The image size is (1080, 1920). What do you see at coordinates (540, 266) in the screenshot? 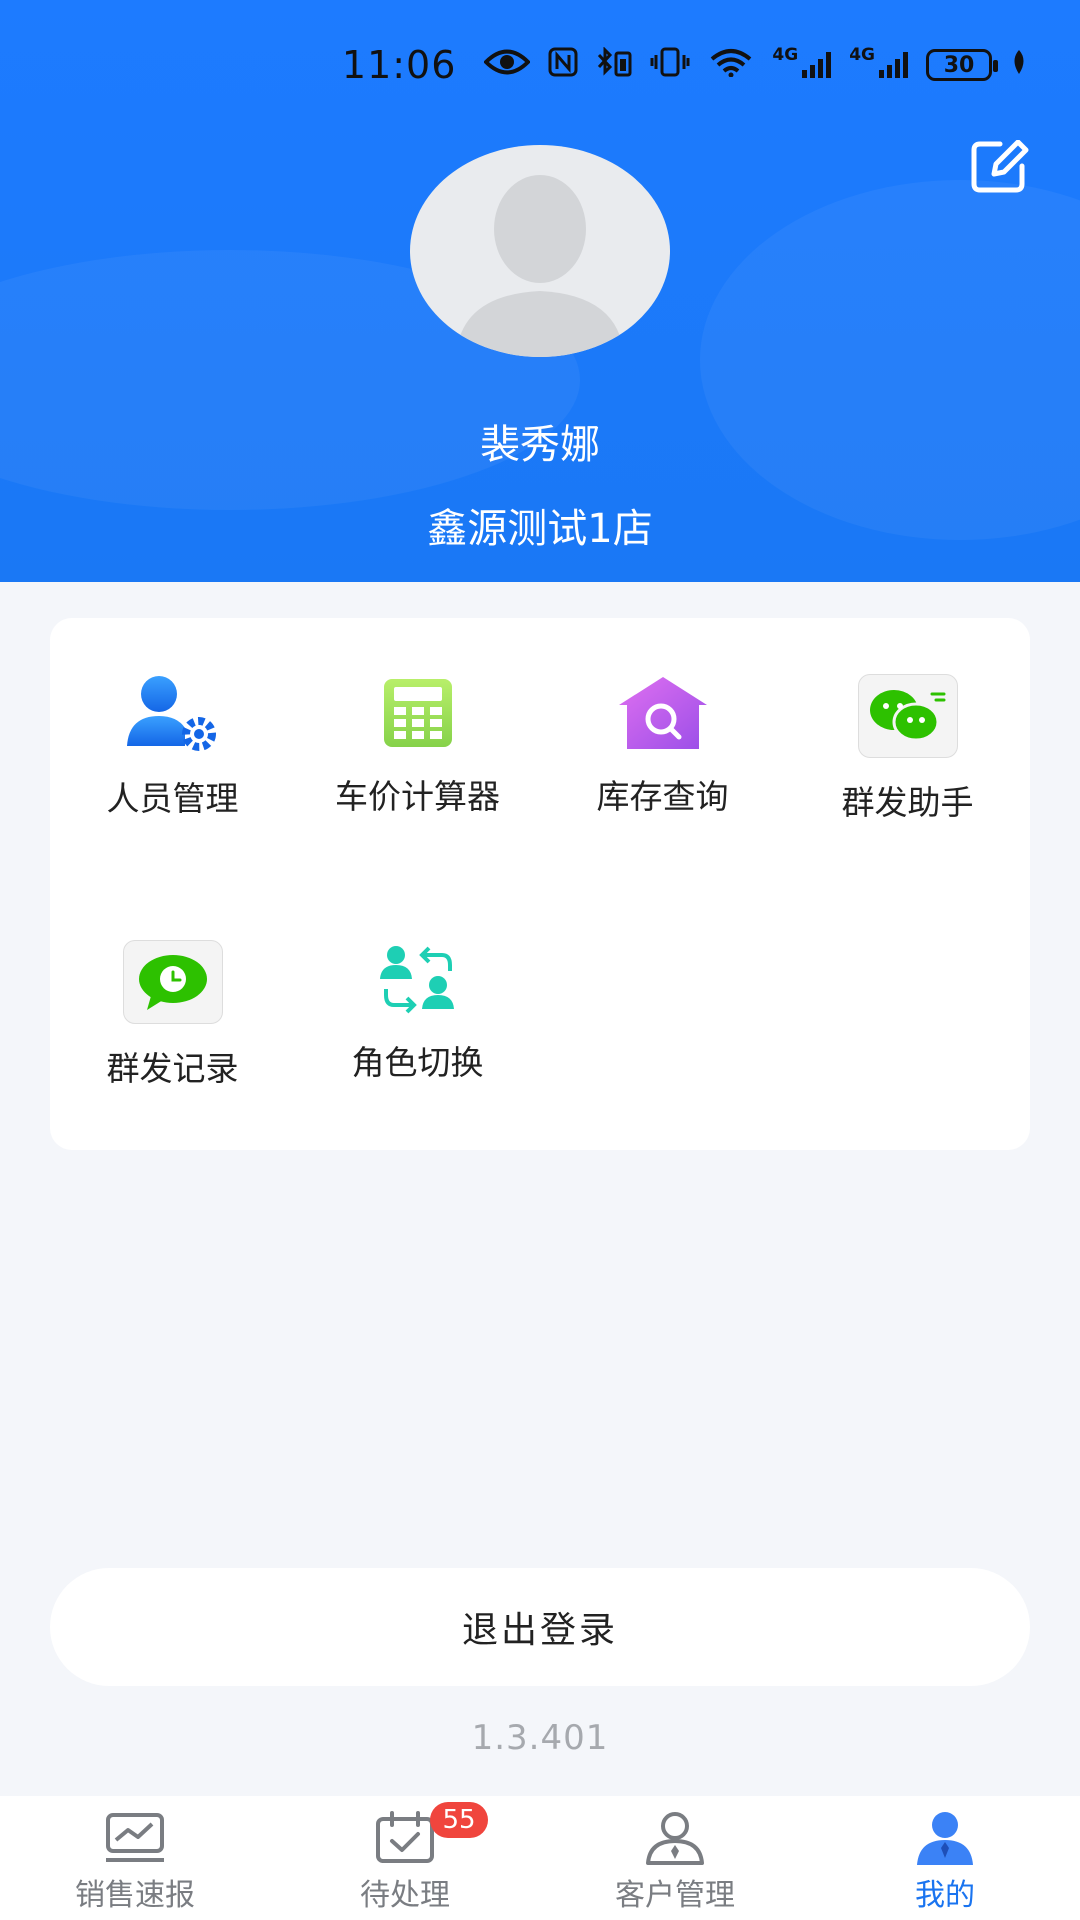
I see `default-avatar-icon` at bounding box center [540, 266].